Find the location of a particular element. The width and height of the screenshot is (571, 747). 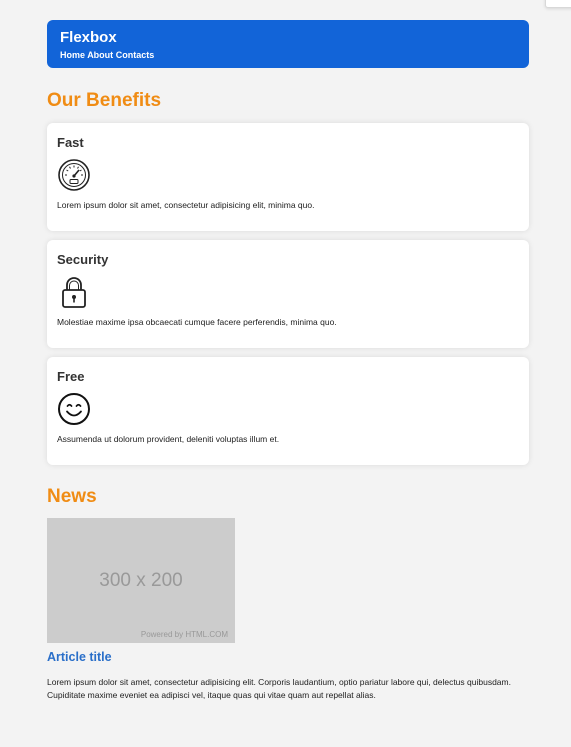

site-header: Flexbox Home About Contacts is located at coordinates (288, 44).